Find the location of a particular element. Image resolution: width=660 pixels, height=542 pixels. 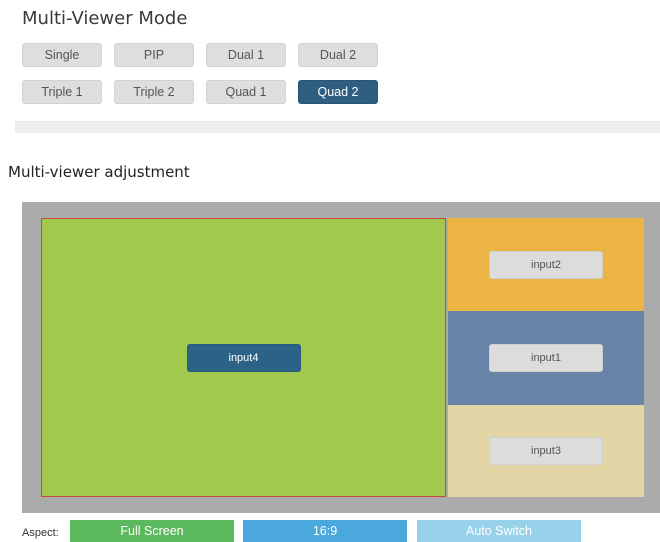

window-top-right-input2: input2 is located at coordinates (546, 264).